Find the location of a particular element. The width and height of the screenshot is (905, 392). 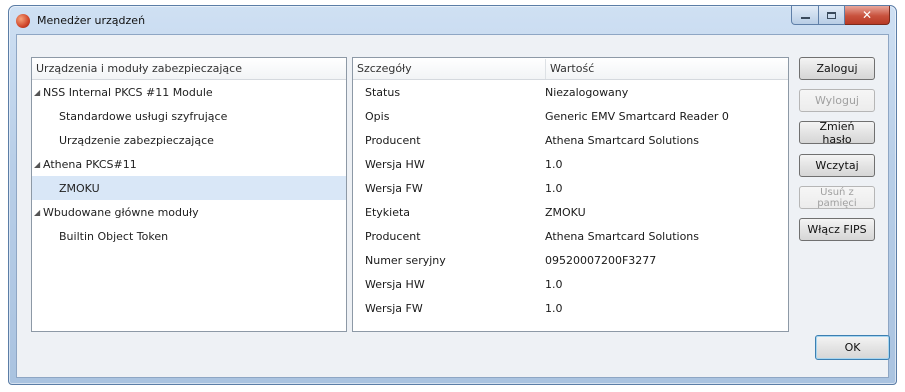

devices-column-header: Urządzenia i moduły zabezpieczające is located at coordinates (137, 68).